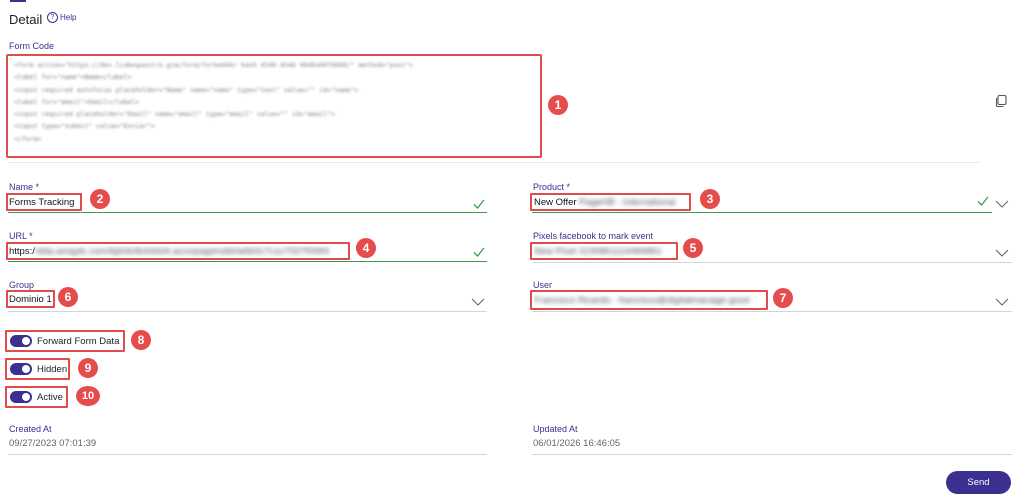 This screenshot has width=1020, height=501. Describe the element at coordinates (68, 17) in the screenshot. I see `help-label: Help` at that location.